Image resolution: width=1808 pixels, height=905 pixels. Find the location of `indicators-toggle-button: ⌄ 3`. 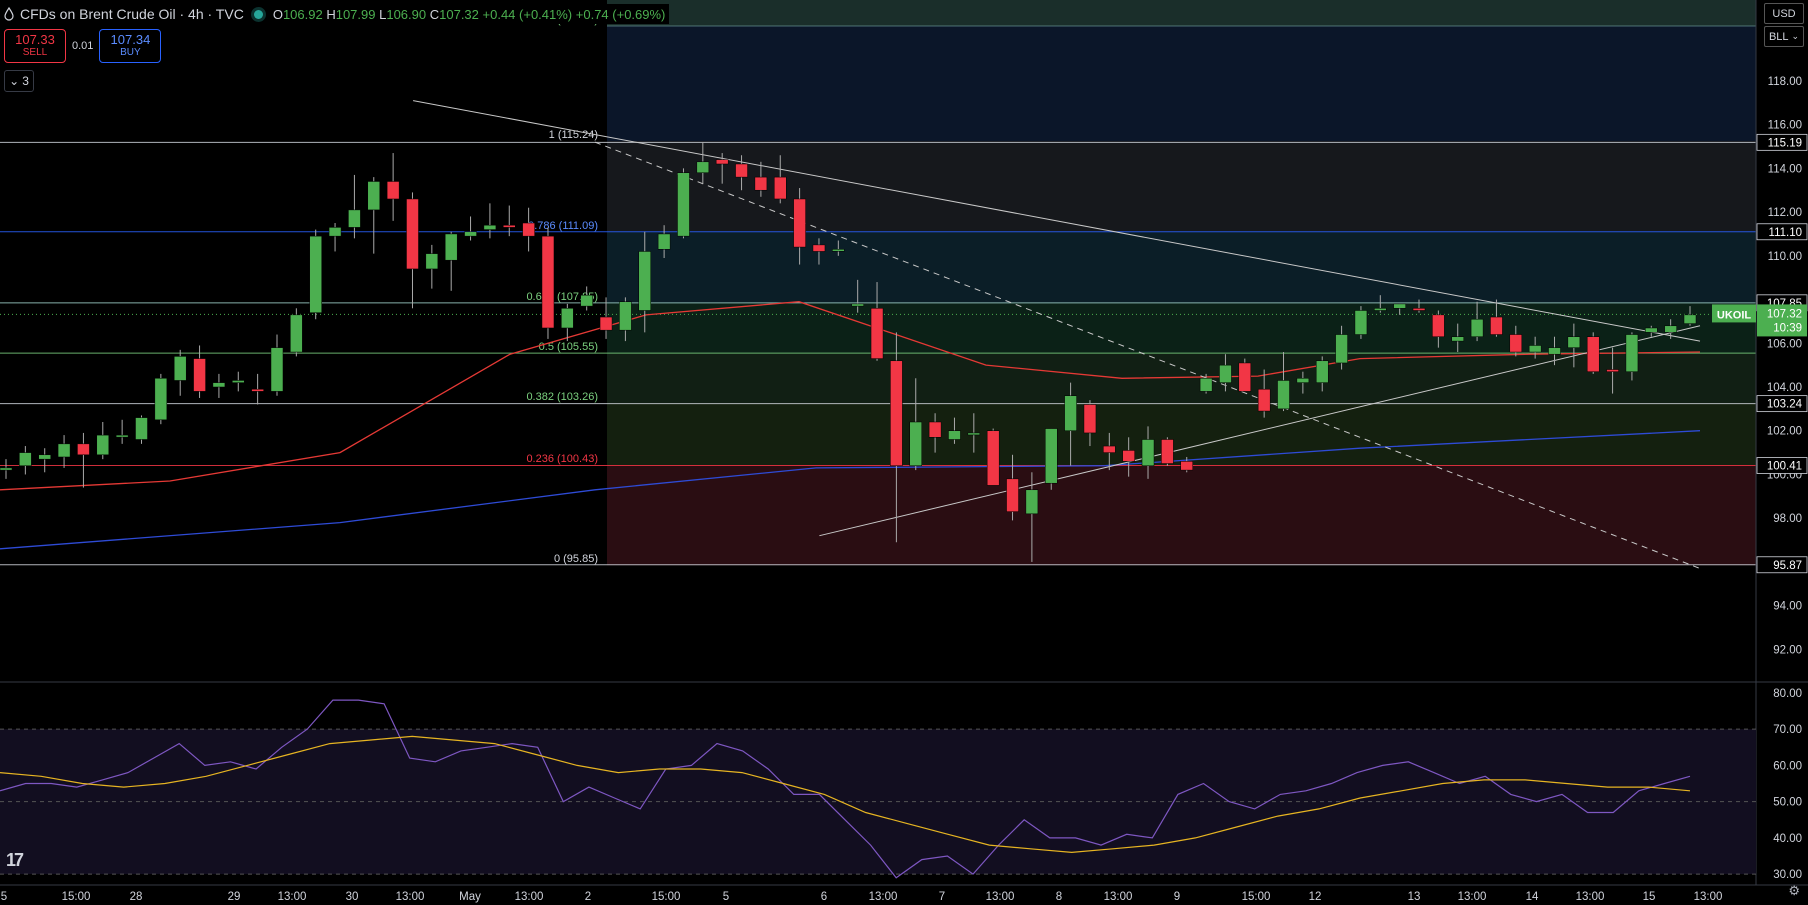

indicators-toggle-button: ⌄ 3 is located at coordinates (19, 81).